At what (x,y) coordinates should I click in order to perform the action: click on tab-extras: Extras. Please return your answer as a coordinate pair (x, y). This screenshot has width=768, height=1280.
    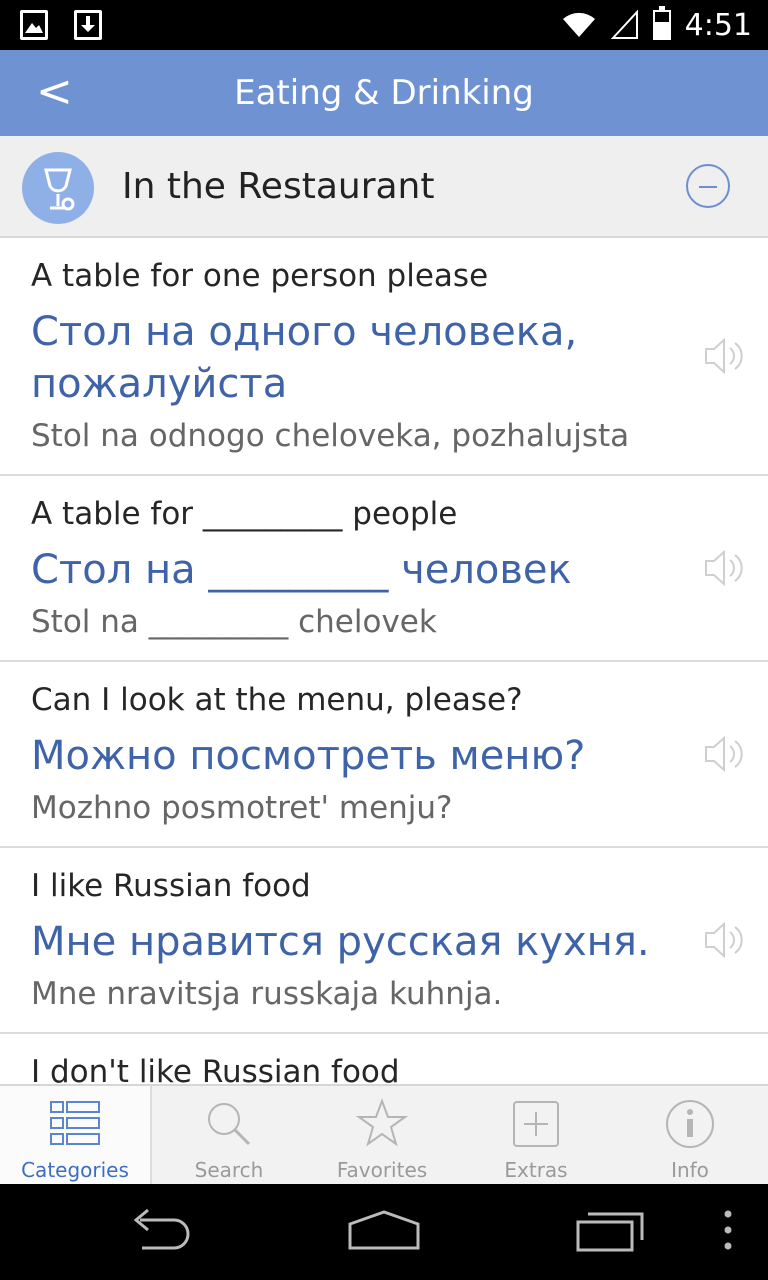
    Looking at the image, I should click on (536, 1136).